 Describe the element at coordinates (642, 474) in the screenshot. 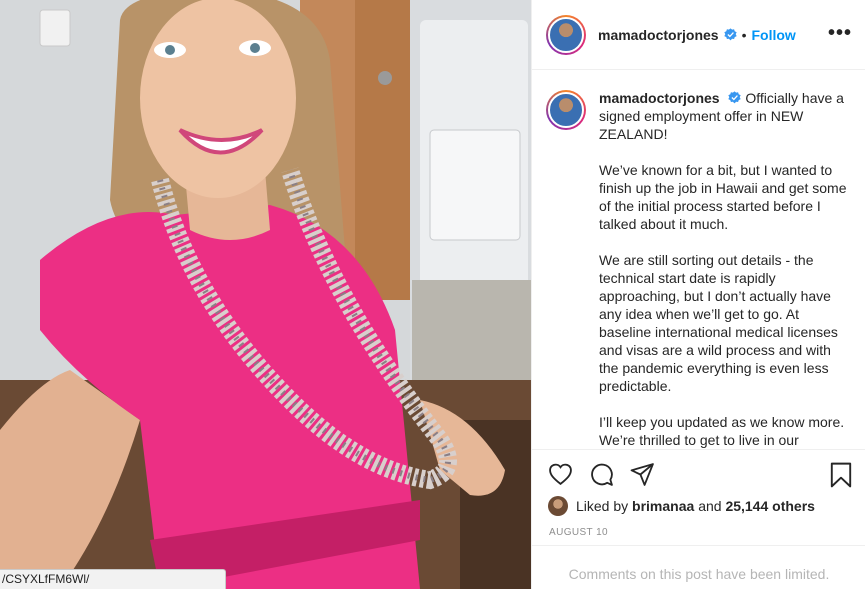

I see `share-icon` at that location.